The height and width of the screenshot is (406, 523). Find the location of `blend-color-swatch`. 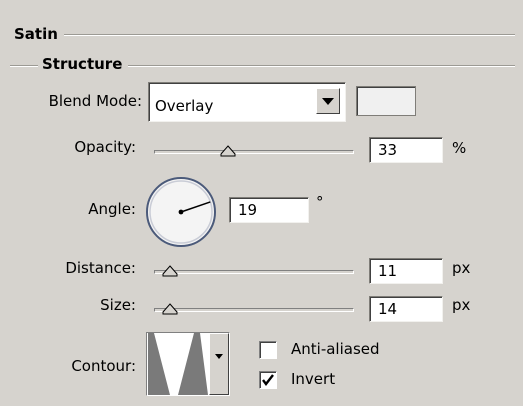

blend-color-swatch is located at coordinates (386, 101).